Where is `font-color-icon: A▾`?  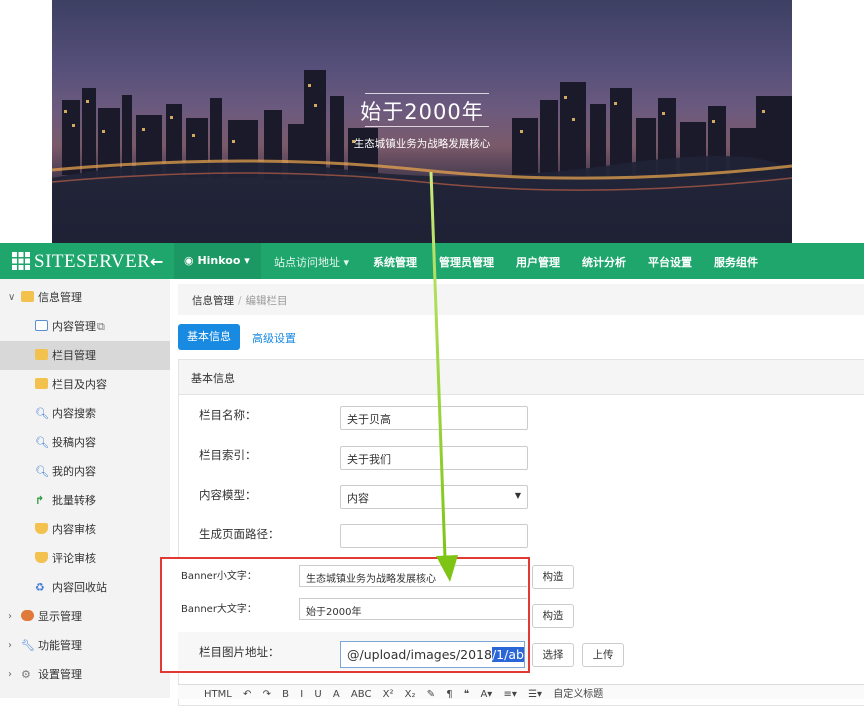 font-color-icon: A▾ is located at coordinates (486, 694).